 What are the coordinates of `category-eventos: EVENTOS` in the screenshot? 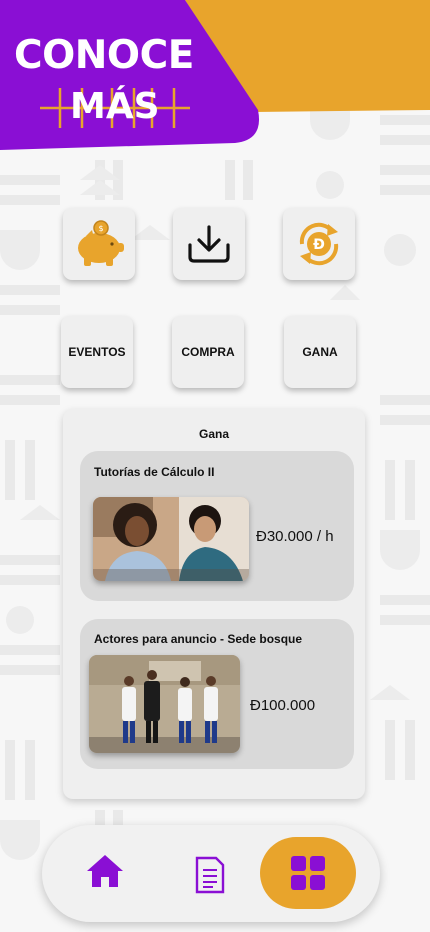 It's located at (97, 352).